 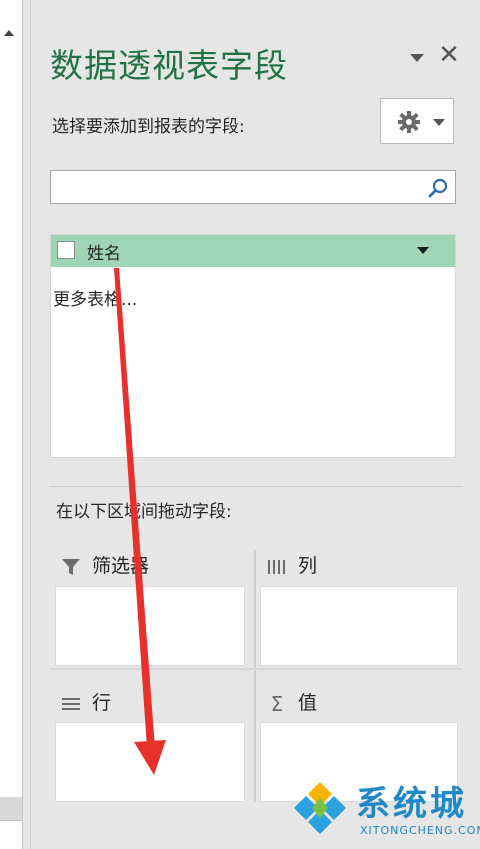 I want to click on columns-icon, so click(x=276, y=566).